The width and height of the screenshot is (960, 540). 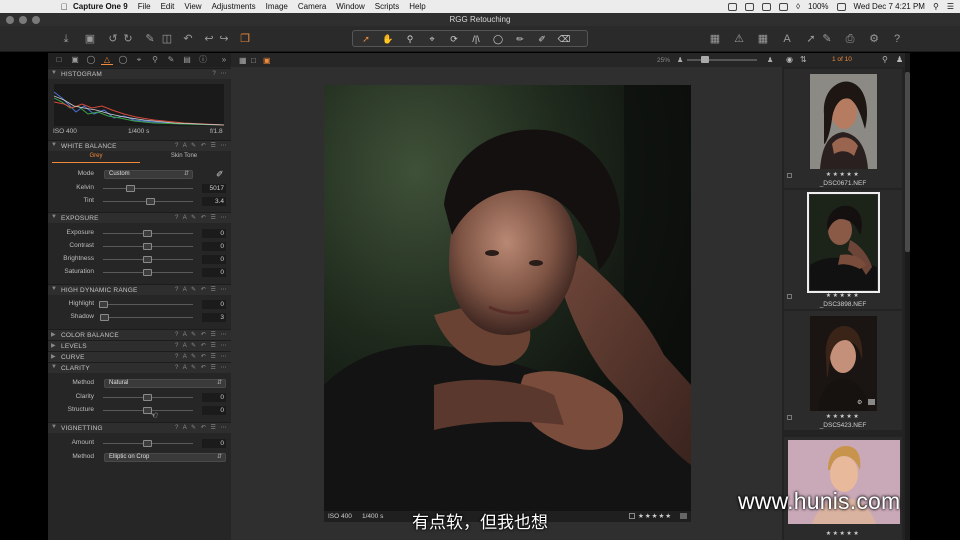 I want to click on focus-view-icon: ▣, so click(x=267, y=60).